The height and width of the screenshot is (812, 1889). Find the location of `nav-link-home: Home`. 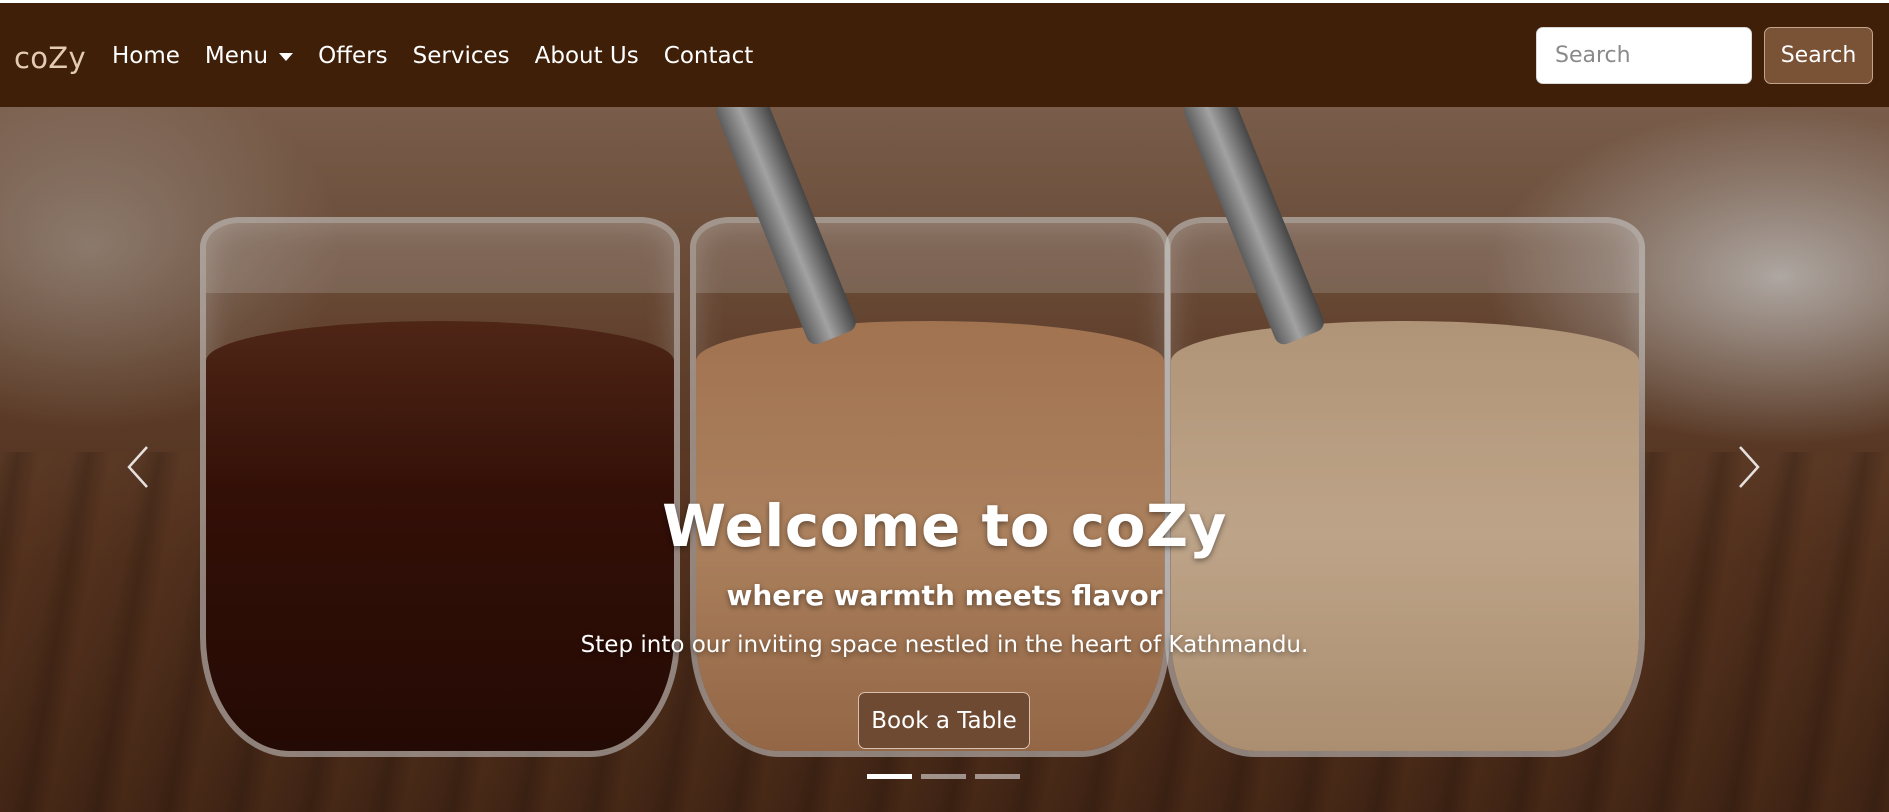

nav-link-home: Home is located at coordinates (146, 56).